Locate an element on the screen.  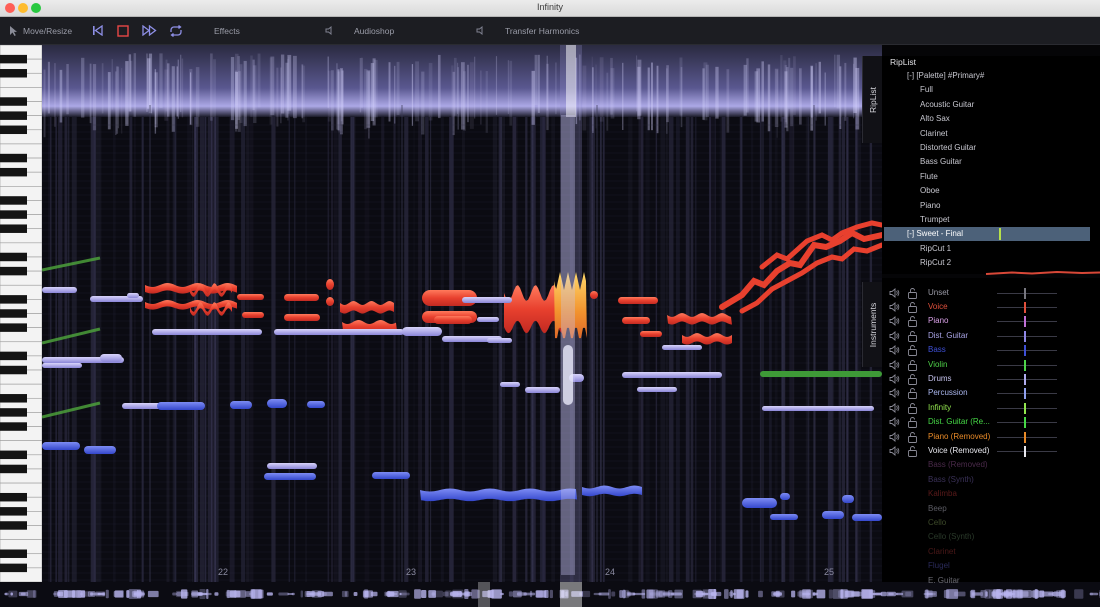
riplist-item-selected: [-] Sweet - Final is located at coordinates (987, 234).